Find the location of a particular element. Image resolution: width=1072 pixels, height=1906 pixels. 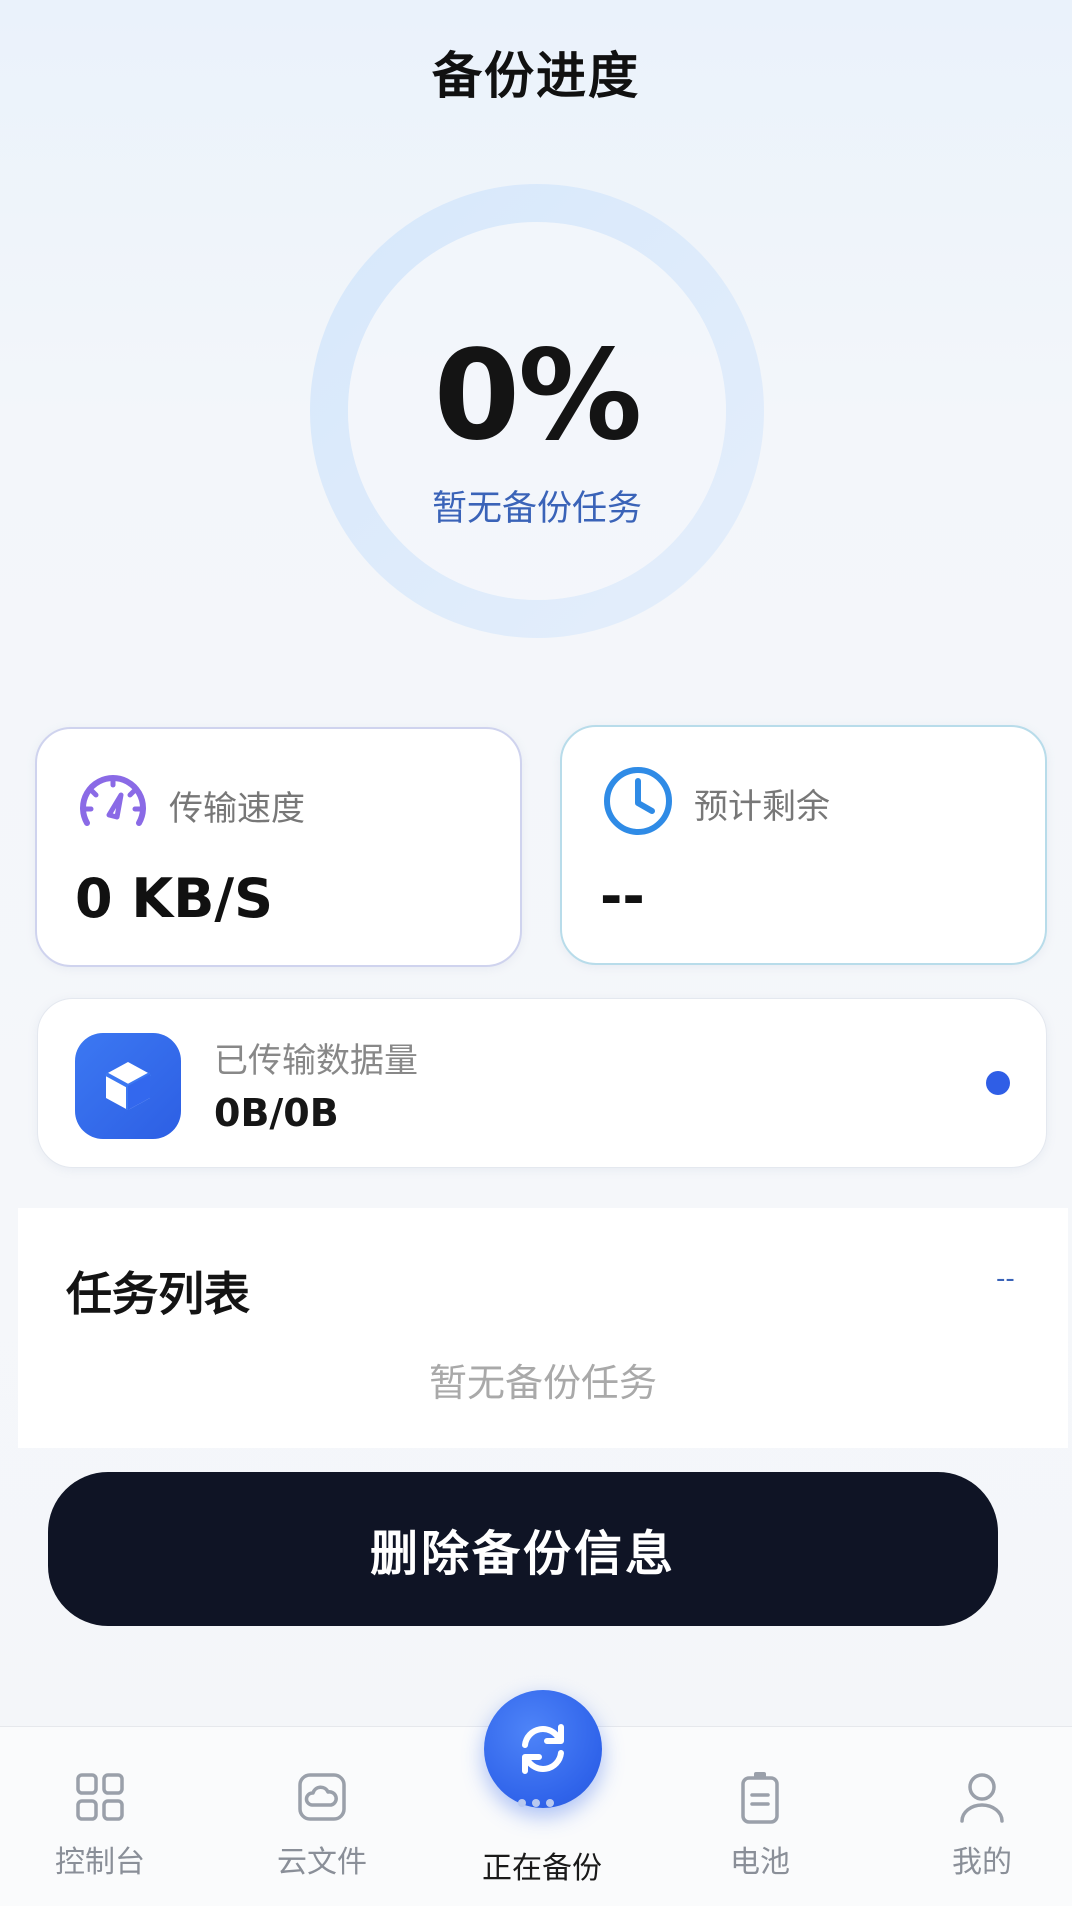

grid-icon is located at coordinates (100, 1797).